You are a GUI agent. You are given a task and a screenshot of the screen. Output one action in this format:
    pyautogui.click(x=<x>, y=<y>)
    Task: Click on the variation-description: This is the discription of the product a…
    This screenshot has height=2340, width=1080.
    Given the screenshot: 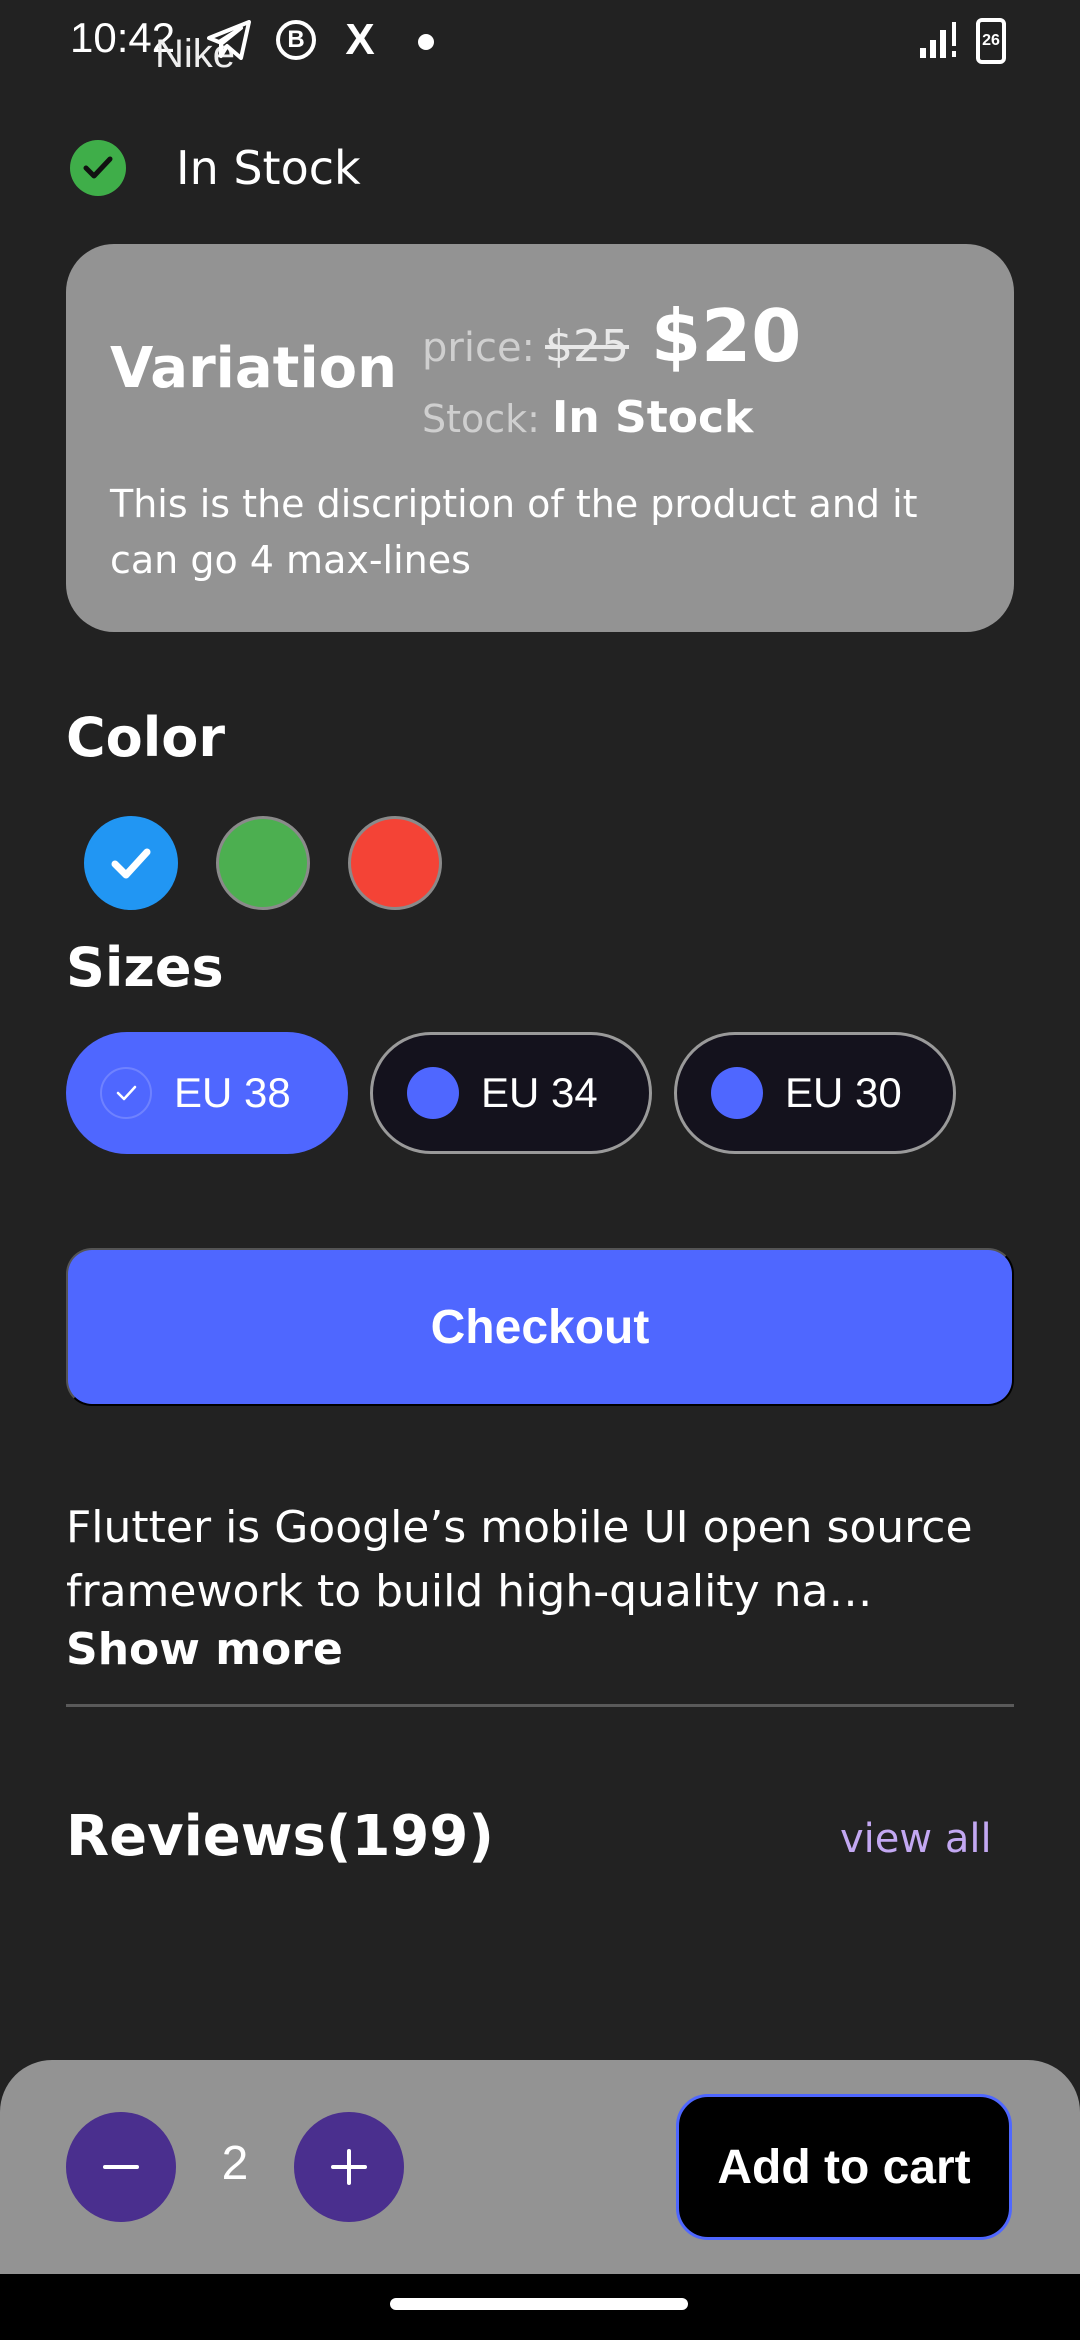 What is the action you would take?
    pyautogui.click(x=514, y=532)
    